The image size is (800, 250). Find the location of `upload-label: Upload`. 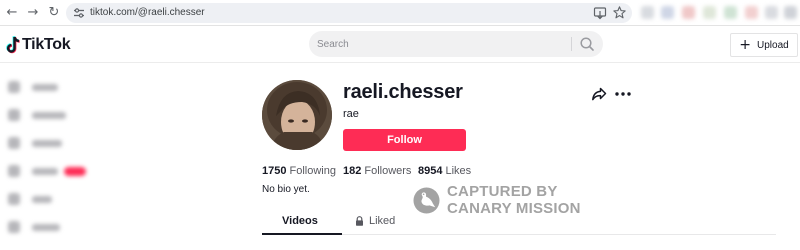

upload-label: Upload is located at coordinates (773, 45).